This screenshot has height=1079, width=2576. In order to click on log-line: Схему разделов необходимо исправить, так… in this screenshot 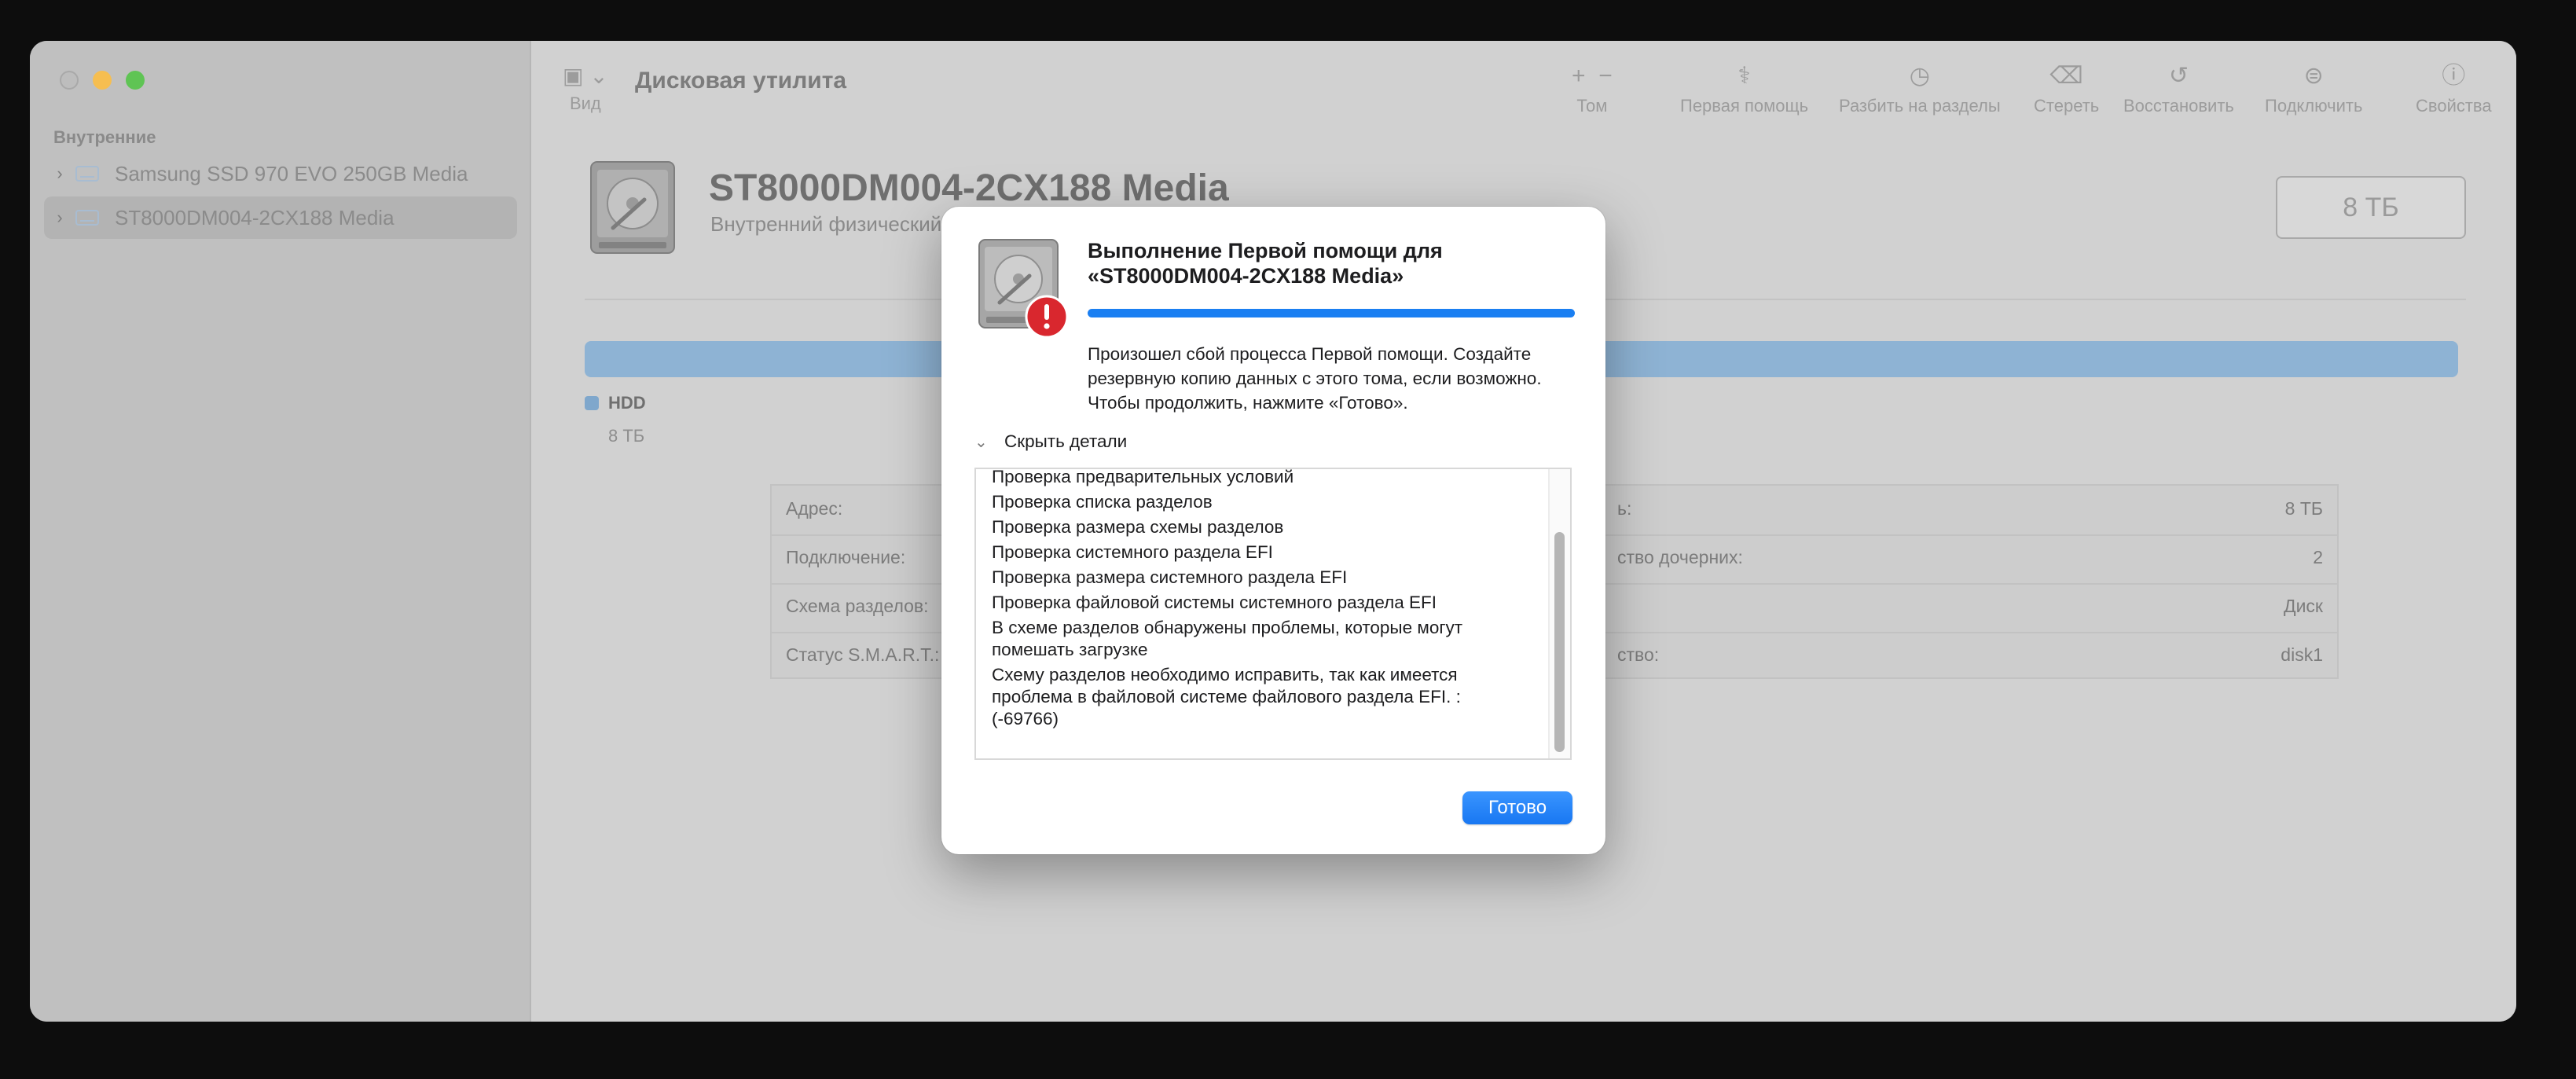, I will do `click(1226, 697)`.